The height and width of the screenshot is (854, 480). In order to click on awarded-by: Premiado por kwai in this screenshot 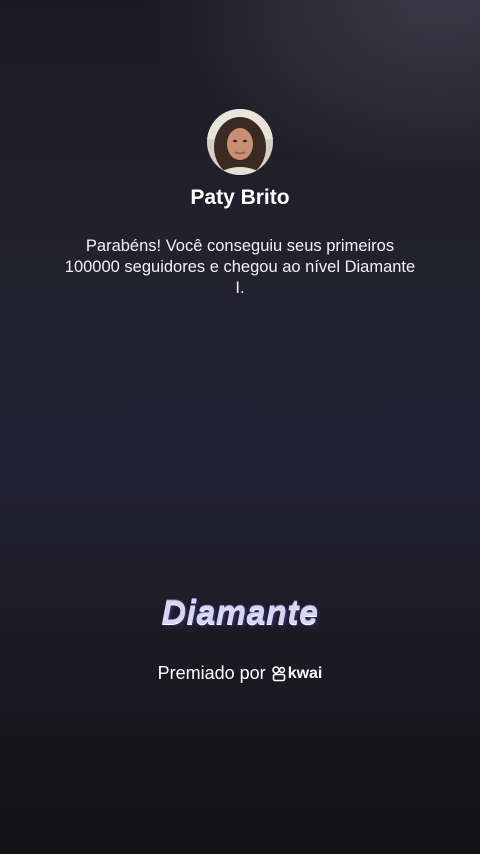, I will do `click(240, 673)`.